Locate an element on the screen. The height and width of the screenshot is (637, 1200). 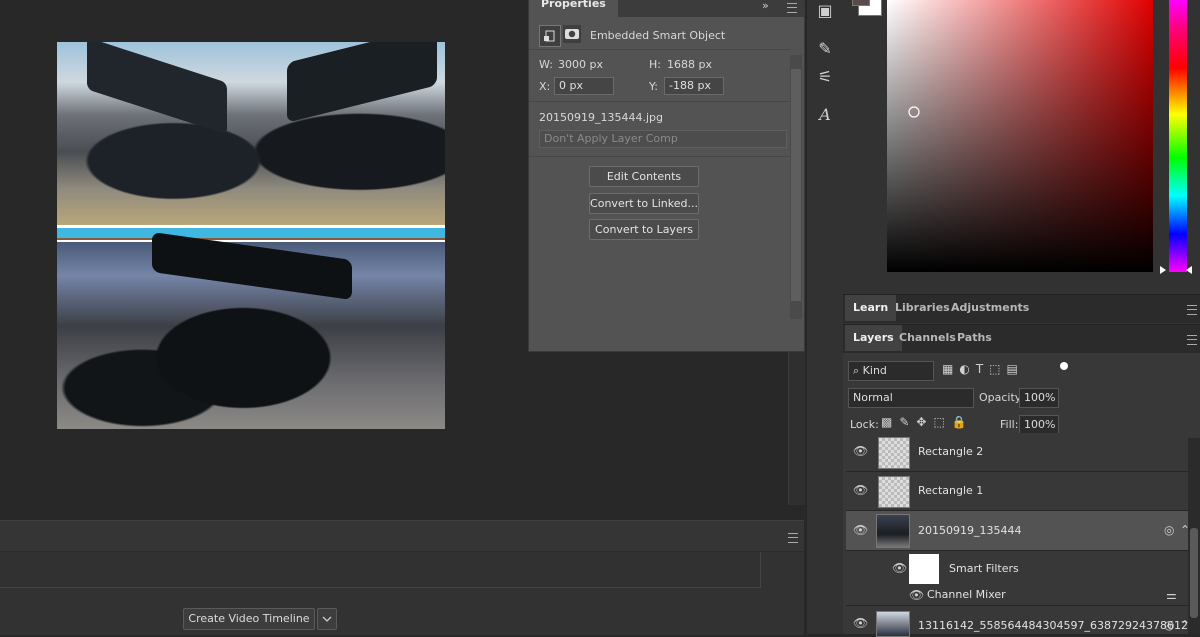
layer-comp-select: Don't Apply Layer Comp is located at coordinates (663, 139).